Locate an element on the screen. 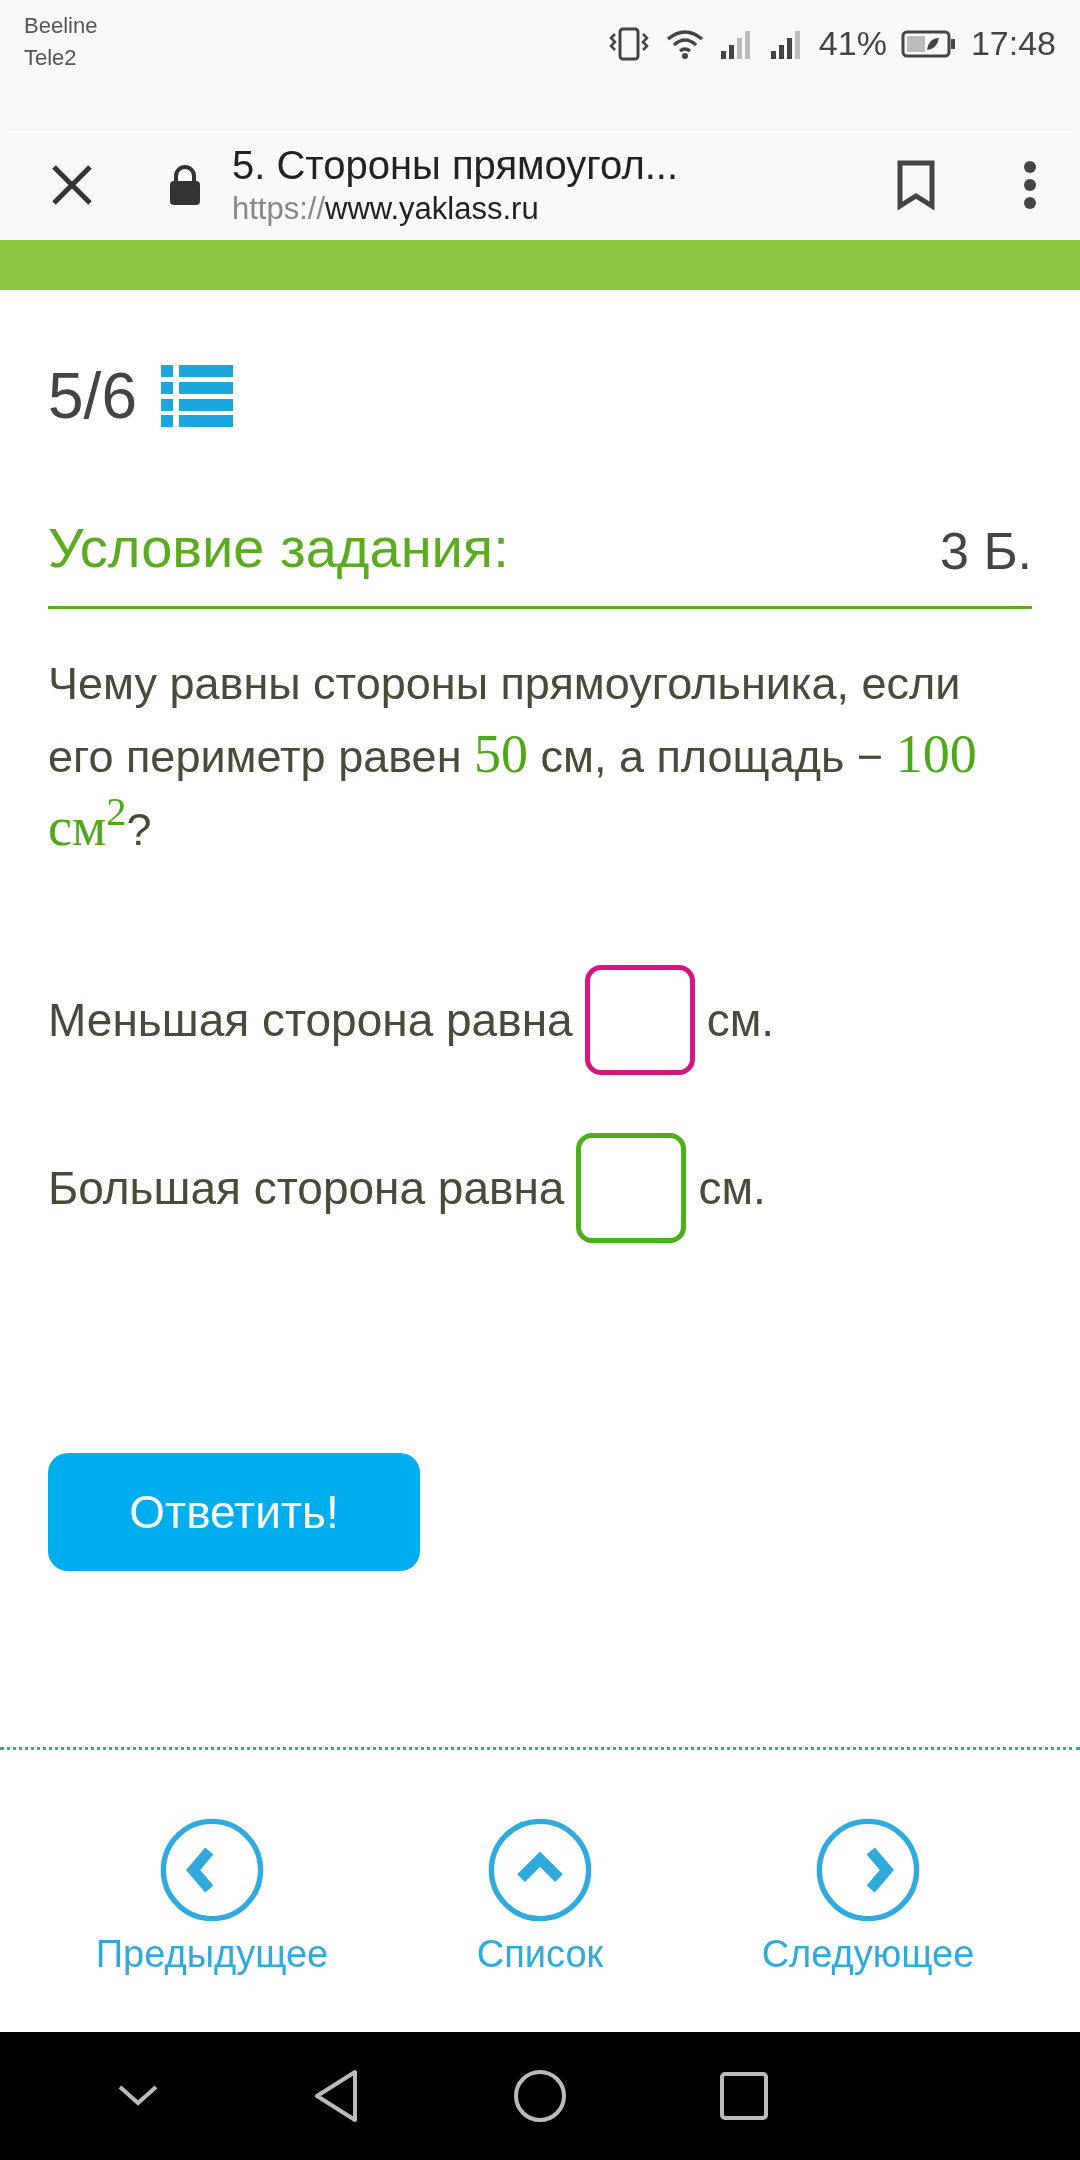 The height and width of the screenshot is (2160, 1080). question-text: Чему равны стороны прямоугольника, если его периметр равен 50 см, а площадь − 100 см$^{2}$? is located at coordinates (513, 758).